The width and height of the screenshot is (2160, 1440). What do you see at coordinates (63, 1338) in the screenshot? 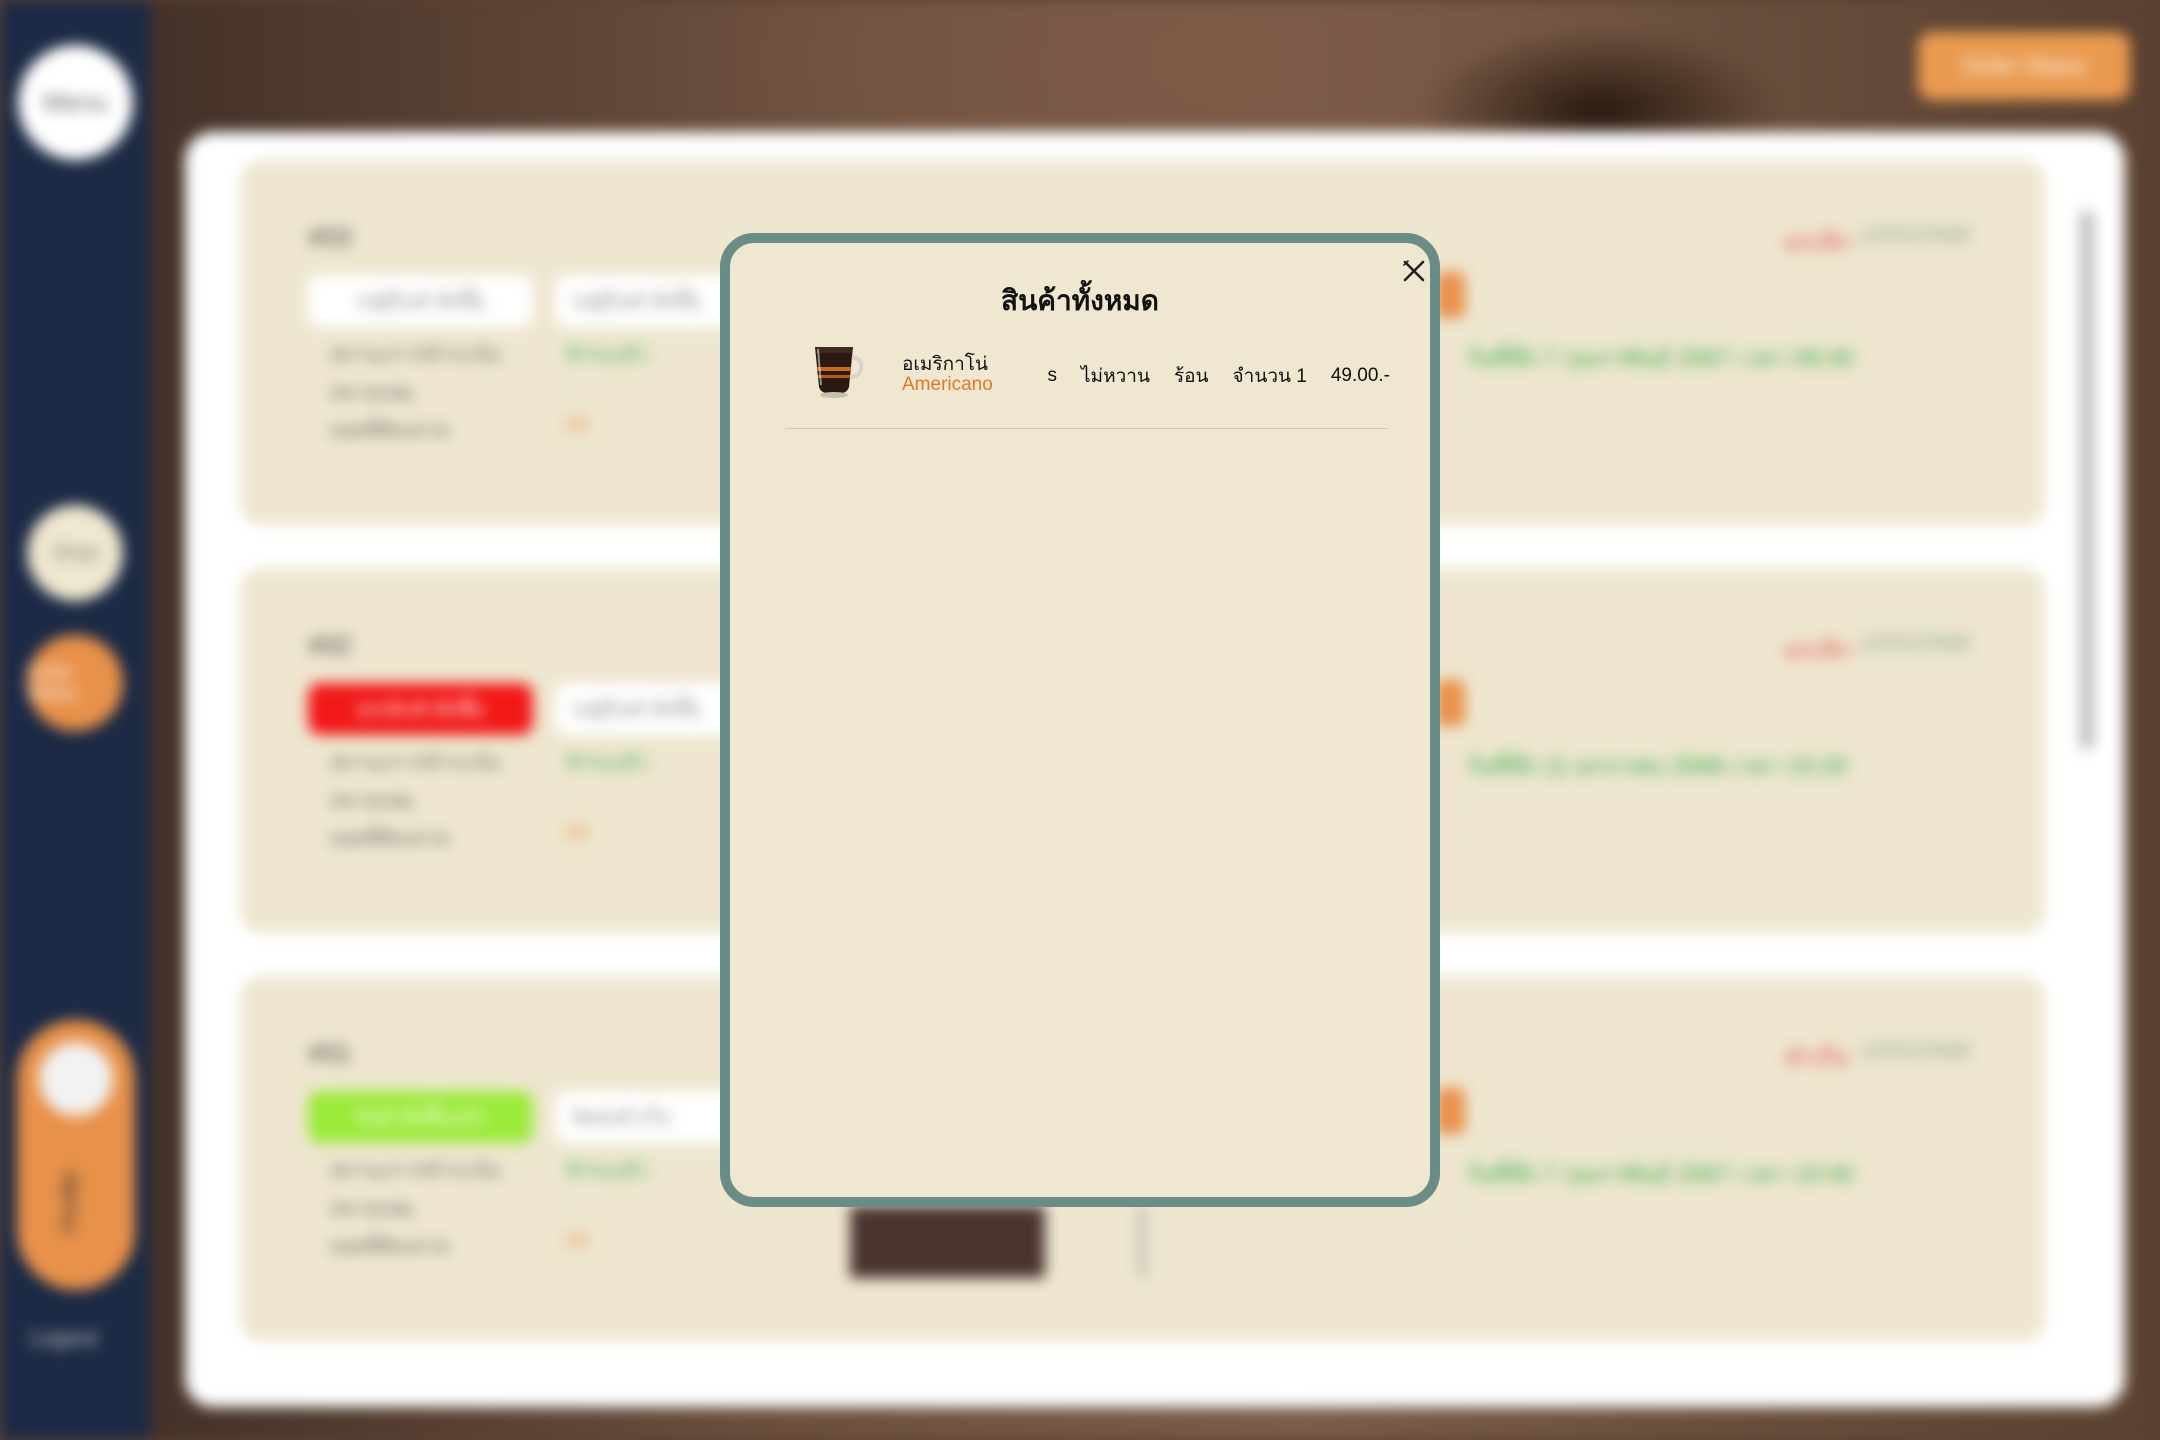
I see `logout-link: Logout` at bounding box center [63, 1338].